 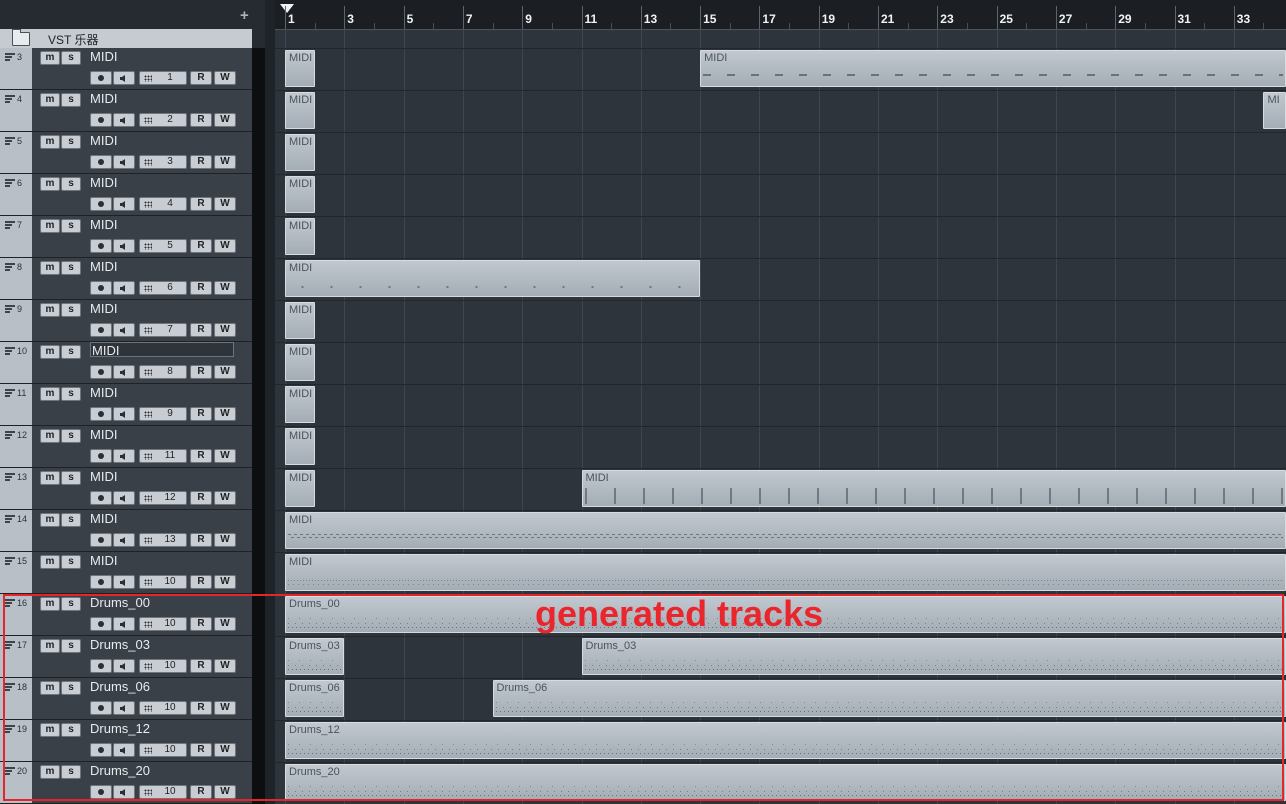 I want to click on midi-channel-selector: 7, so click(x=163, y=330).